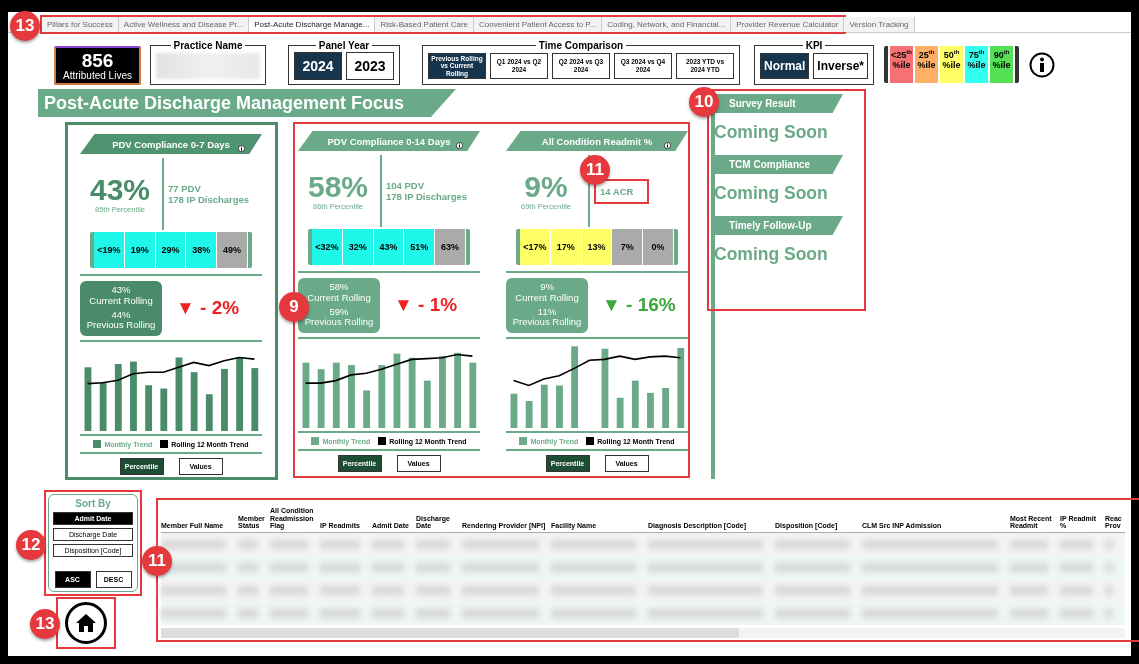  I want to click on previous-rolling: 11% Previous Rolling, so click(547, 317).